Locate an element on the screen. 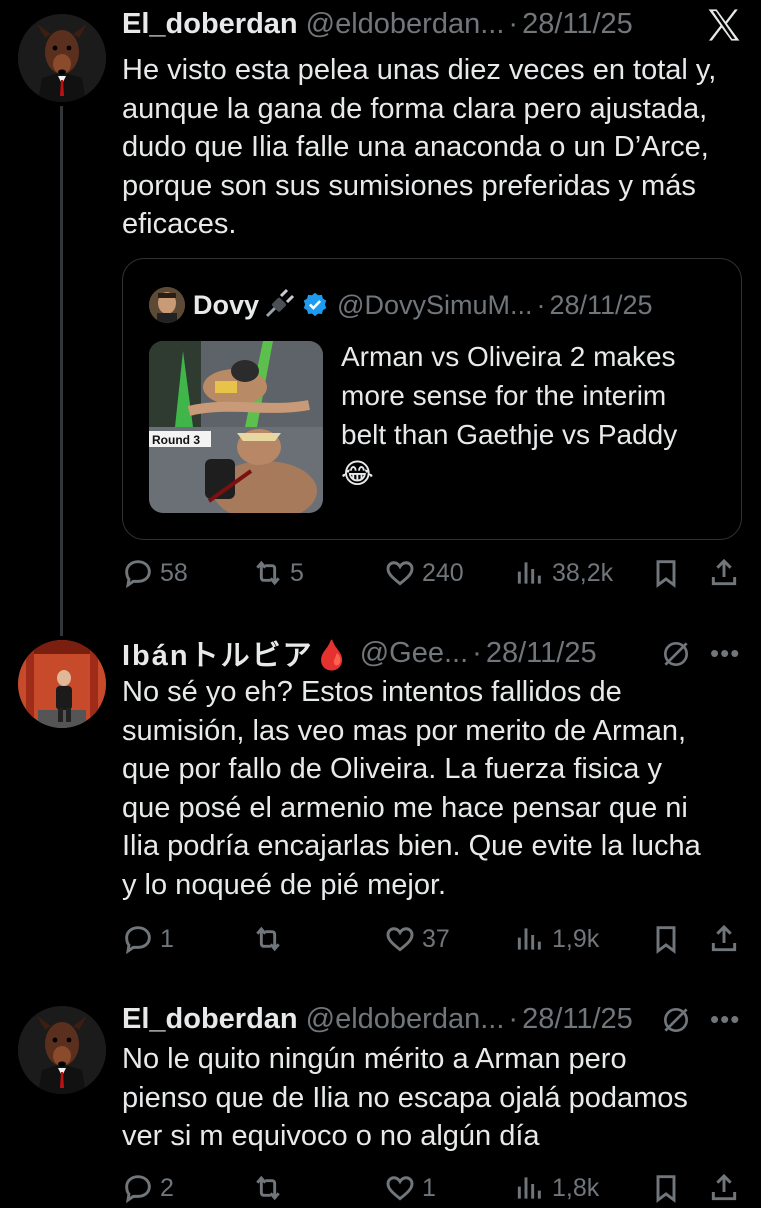 The width and height of the screenshot is (761, 1208). views-button: 1,8k is located at coordinates (556, 1188).